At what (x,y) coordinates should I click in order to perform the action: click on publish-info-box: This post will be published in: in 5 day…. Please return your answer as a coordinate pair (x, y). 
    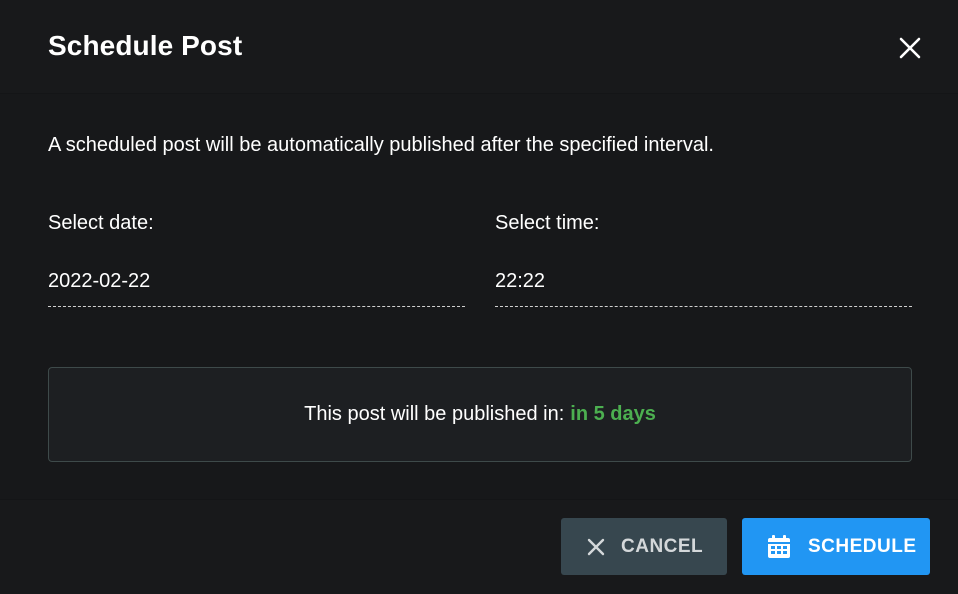
    Looking at the image, I should click on (480, 414).